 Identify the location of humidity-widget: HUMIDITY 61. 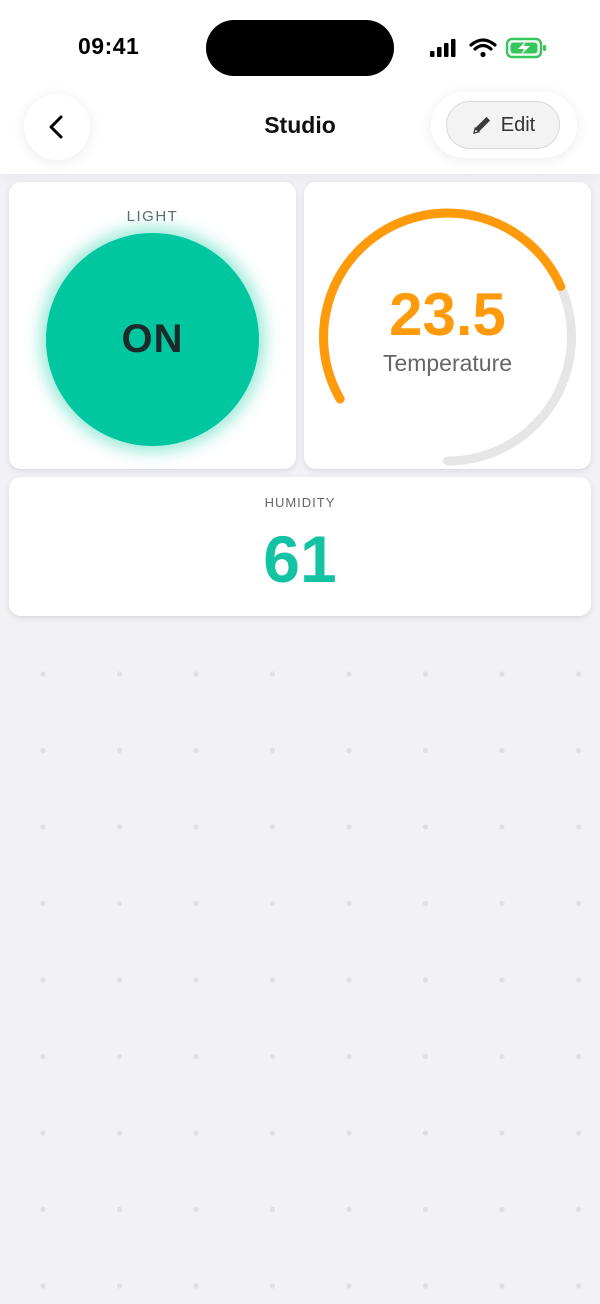
(300, 546).